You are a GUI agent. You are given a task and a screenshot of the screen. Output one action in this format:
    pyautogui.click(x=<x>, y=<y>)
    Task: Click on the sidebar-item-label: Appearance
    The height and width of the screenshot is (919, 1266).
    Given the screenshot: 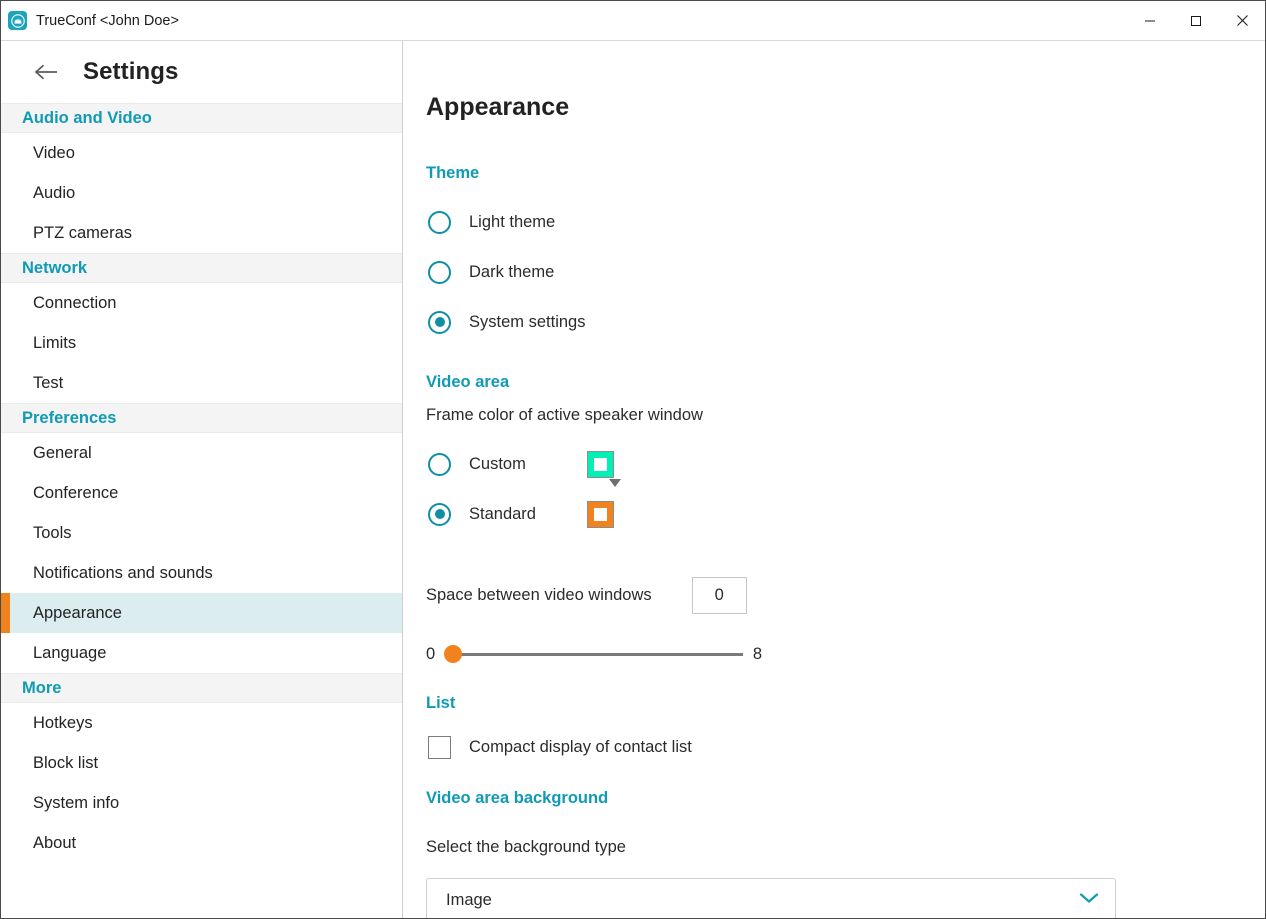 What is the action you would take?
    pyautogui.click(x=77, y=612)
    